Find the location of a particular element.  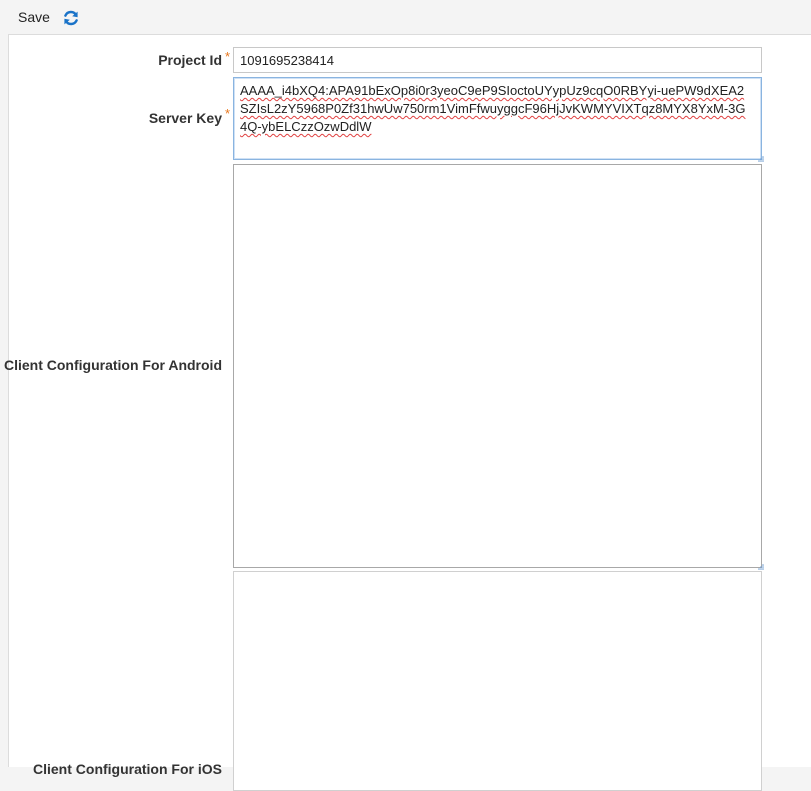

project-id-label: Project Id is located at coordinates (190, 60).